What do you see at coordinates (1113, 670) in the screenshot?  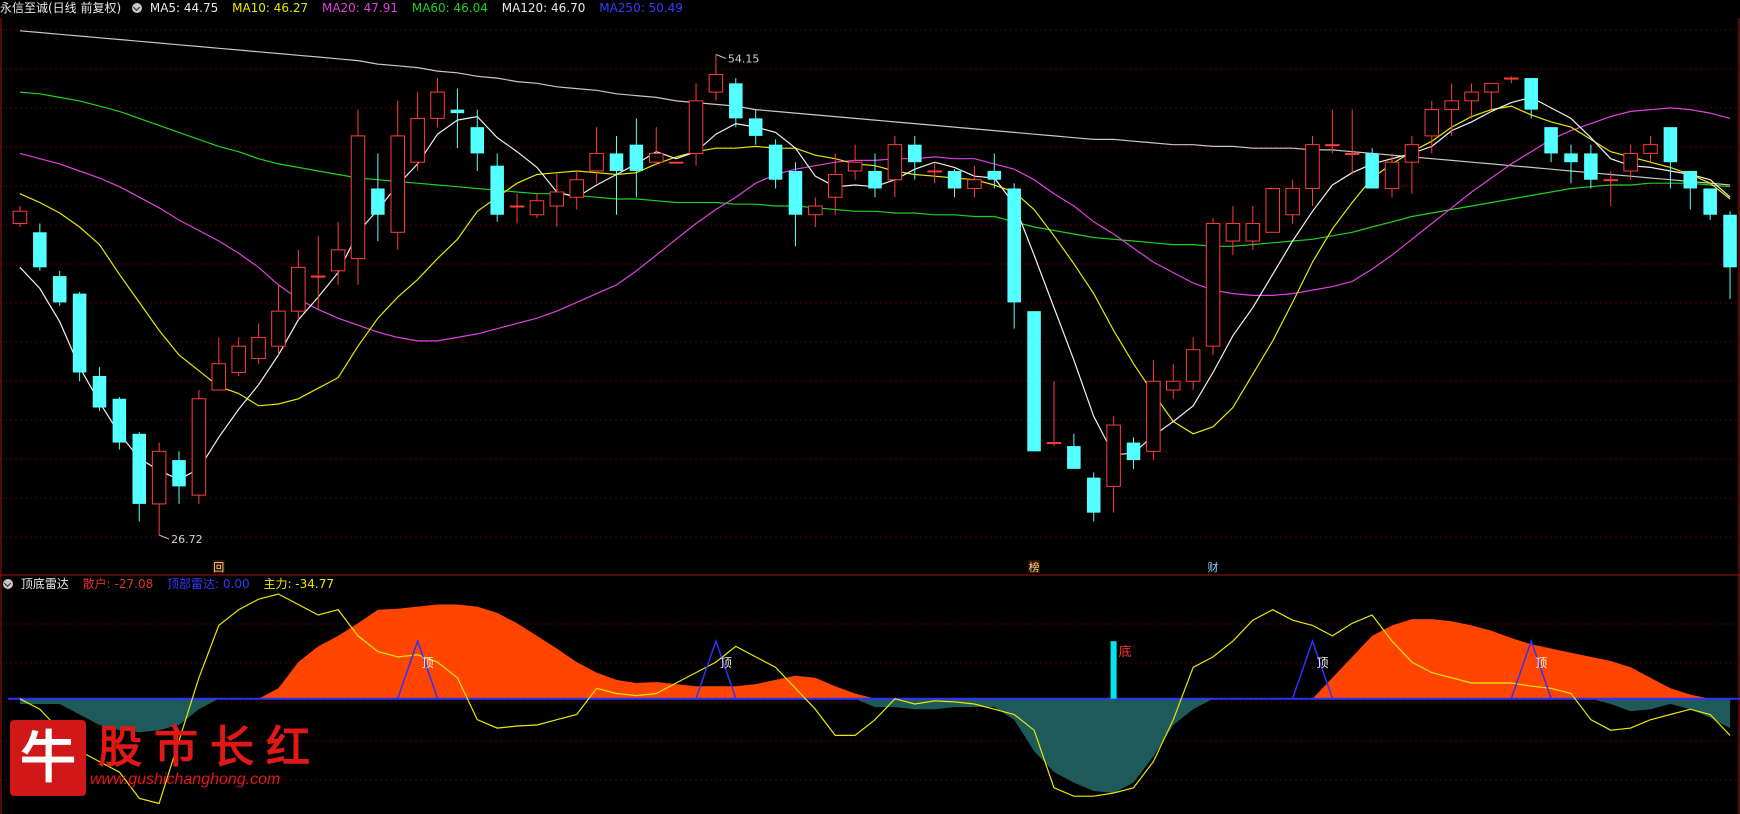 I see `bottom-signal-bar` at bounding box center [1113, 670].